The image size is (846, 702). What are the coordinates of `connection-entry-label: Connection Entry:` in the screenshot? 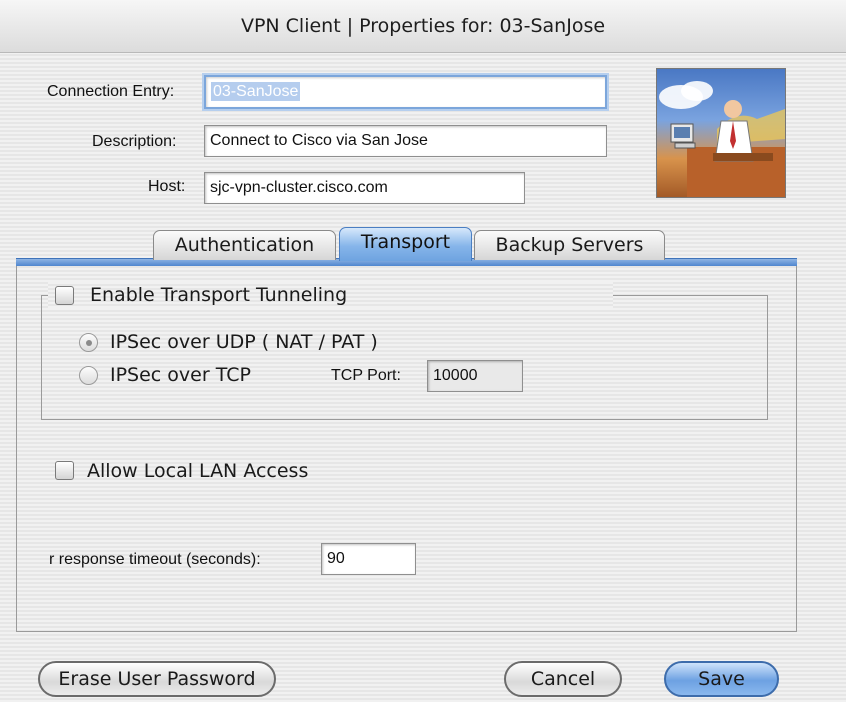 It's located at (111, 91).